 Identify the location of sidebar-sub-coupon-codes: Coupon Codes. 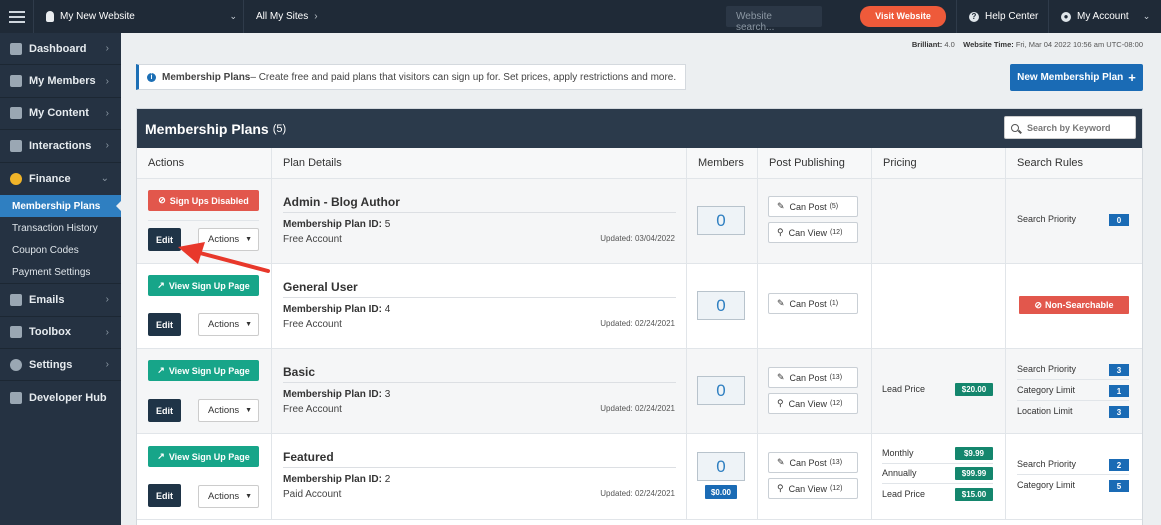
(60, 251).